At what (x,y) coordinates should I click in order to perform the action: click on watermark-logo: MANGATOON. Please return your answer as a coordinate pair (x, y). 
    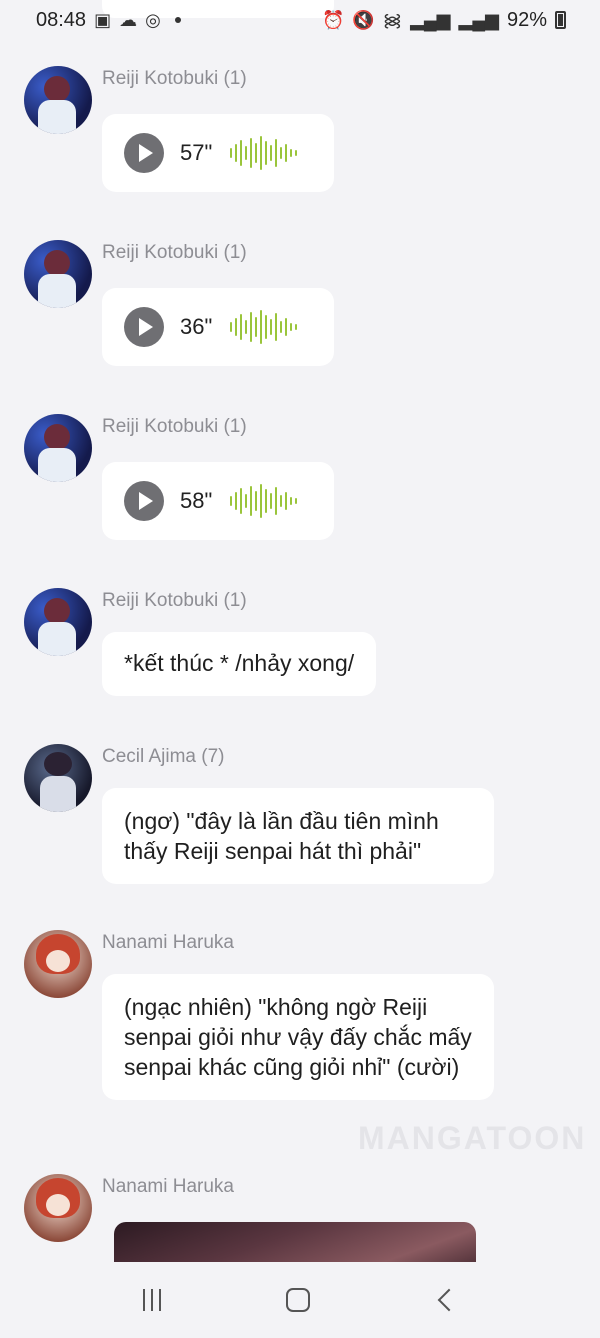
    Looking at the image, I should click on (472, 1138).